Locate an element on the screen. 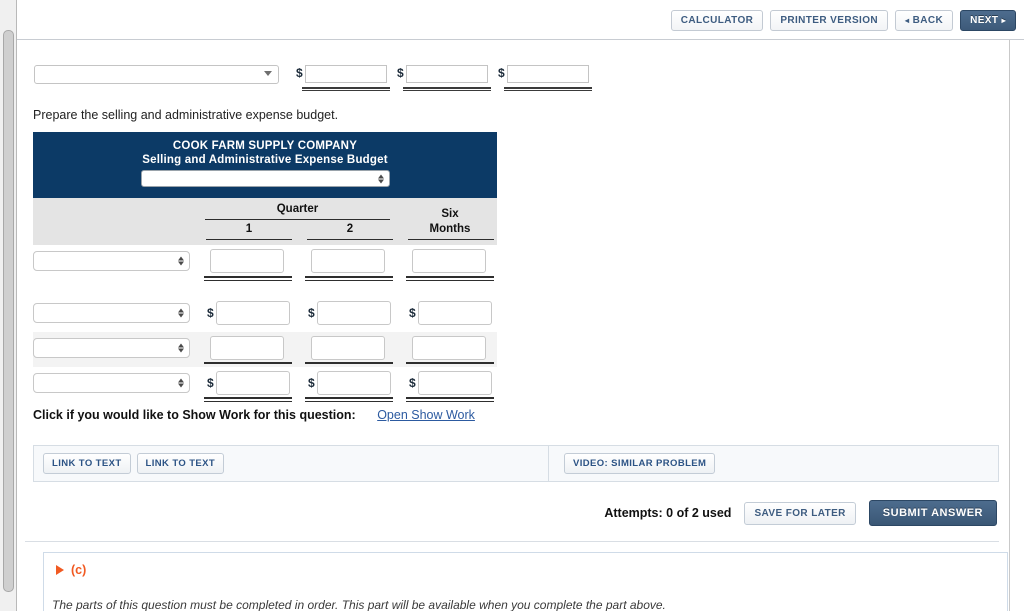 Image resolution: width=1024 pixels, height=611 pixels. printer-version-button: PRINTER VERSION is located at coordinates (829, 20).